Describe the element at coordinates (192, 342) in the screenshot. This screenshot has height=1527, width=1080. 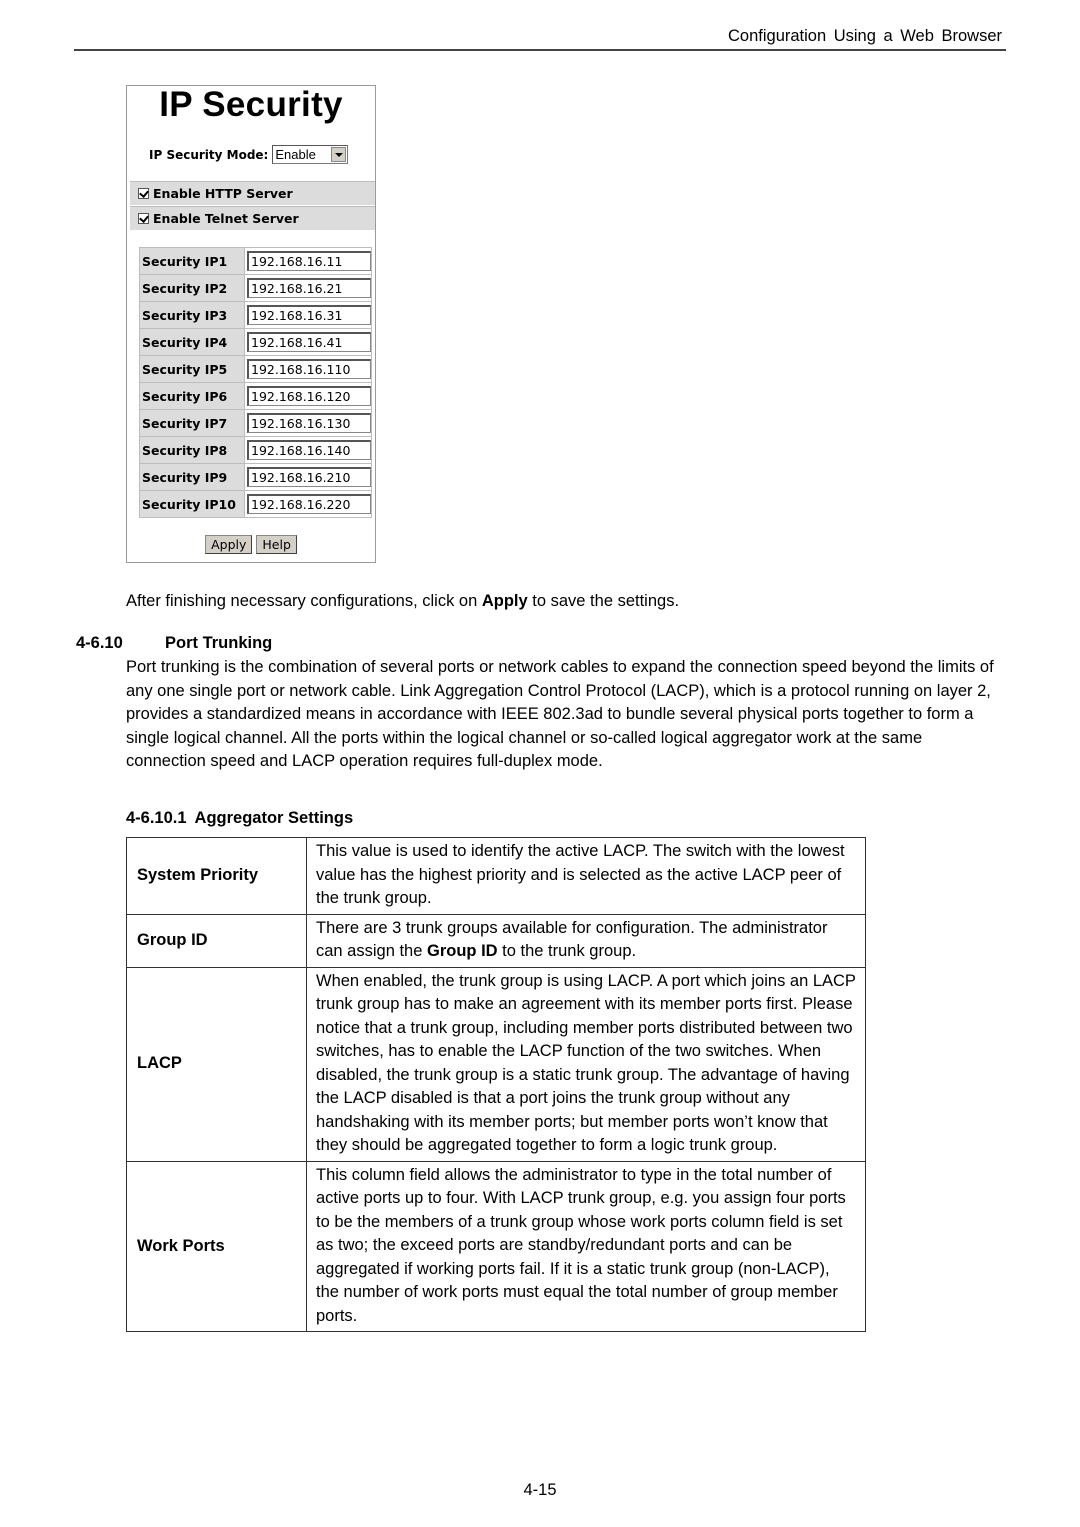
I see `security-ip-label: Security IP4` at that location.